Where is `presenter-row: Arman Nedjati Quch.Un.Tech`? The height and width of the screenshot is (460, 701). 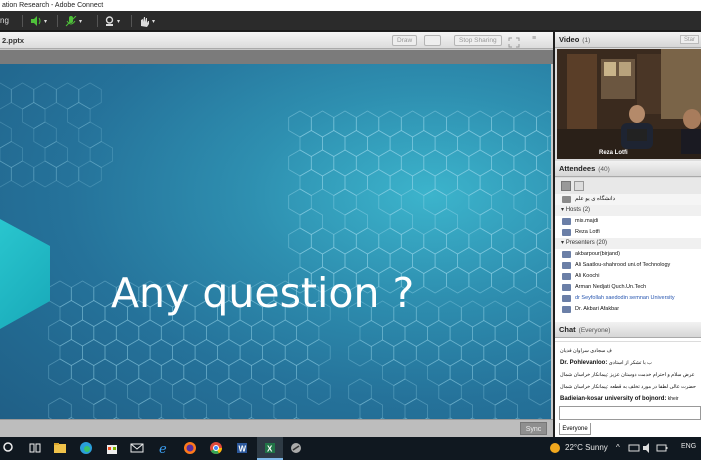 presenter-row: Arman Nedjati Quch.Un.Tech is located at coordinates (628, 287).